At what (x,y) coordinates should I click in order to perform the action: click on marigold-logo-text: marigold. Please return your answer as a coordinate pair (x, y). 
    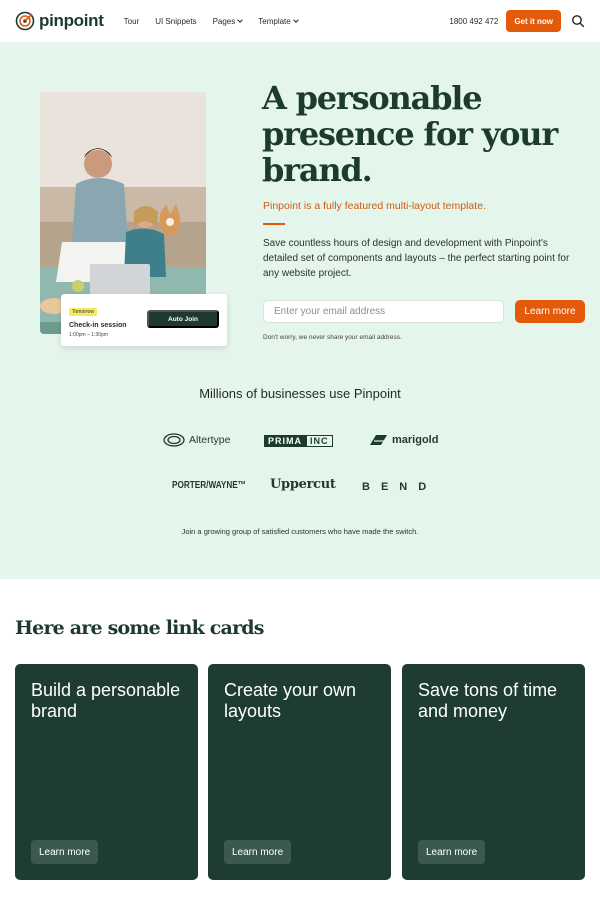
    Looking at the image, I should click on (415, 440).